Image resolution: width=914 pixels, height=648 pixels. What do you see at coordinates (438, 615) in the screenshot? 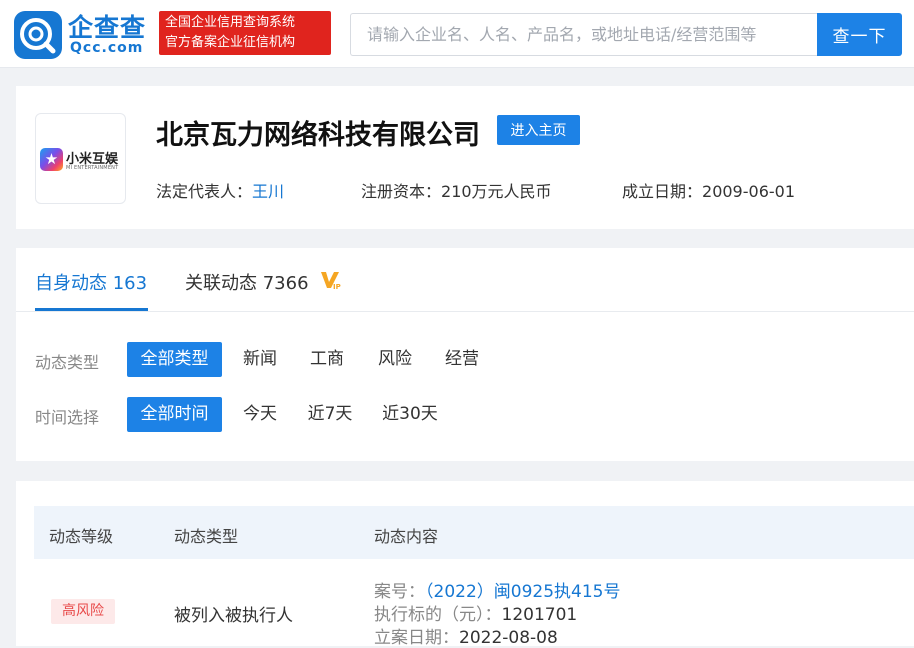
I see `amount-label: 执行标的（元）：` at bounding box center [438, 615].